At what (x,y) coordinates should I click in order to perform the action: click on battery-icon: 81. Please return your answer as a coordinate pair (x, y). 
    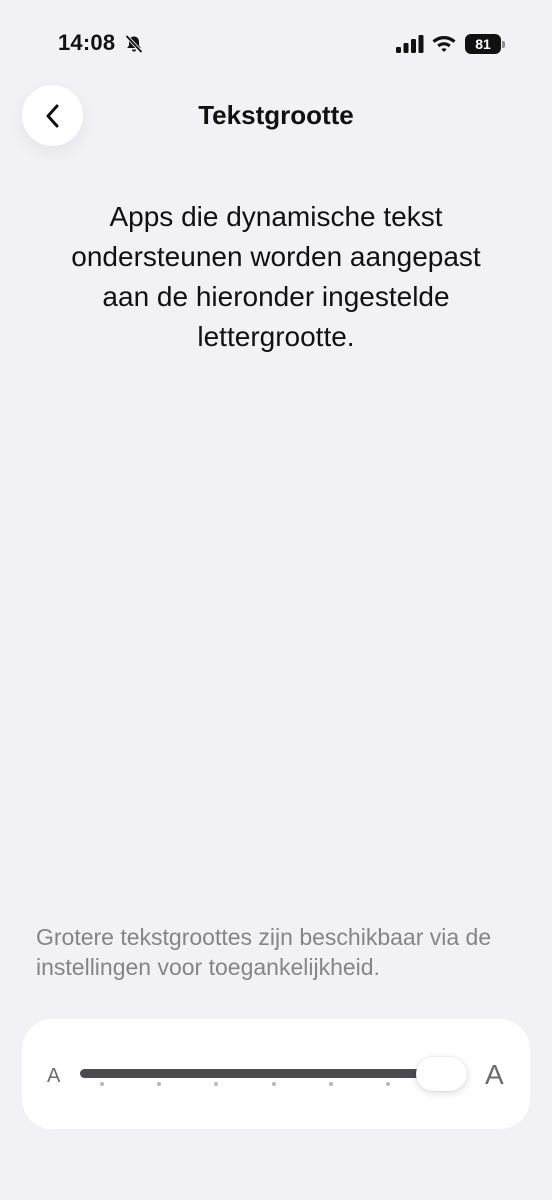
    Looking at the image, I should click on (485, 44).